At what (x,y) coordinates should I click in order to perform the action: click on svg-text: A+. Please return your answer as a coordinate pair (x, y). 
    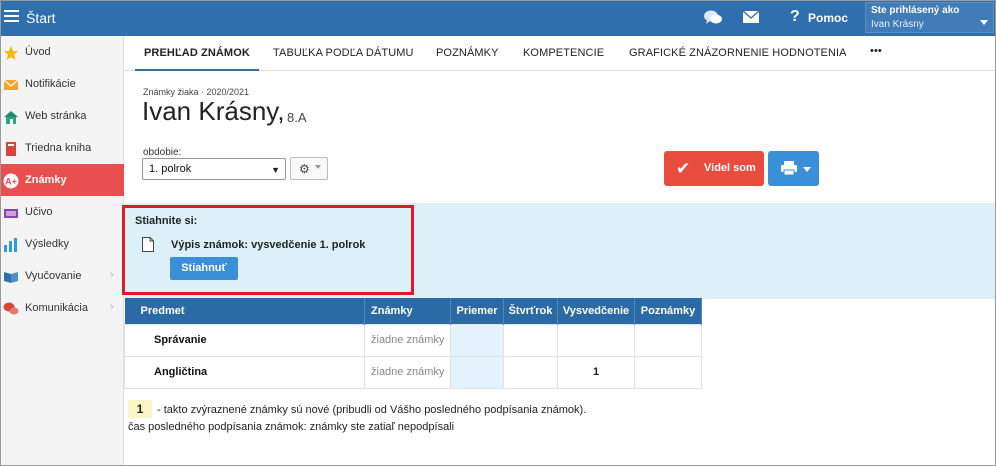
    Looking at the image, I should click on (11, 182).